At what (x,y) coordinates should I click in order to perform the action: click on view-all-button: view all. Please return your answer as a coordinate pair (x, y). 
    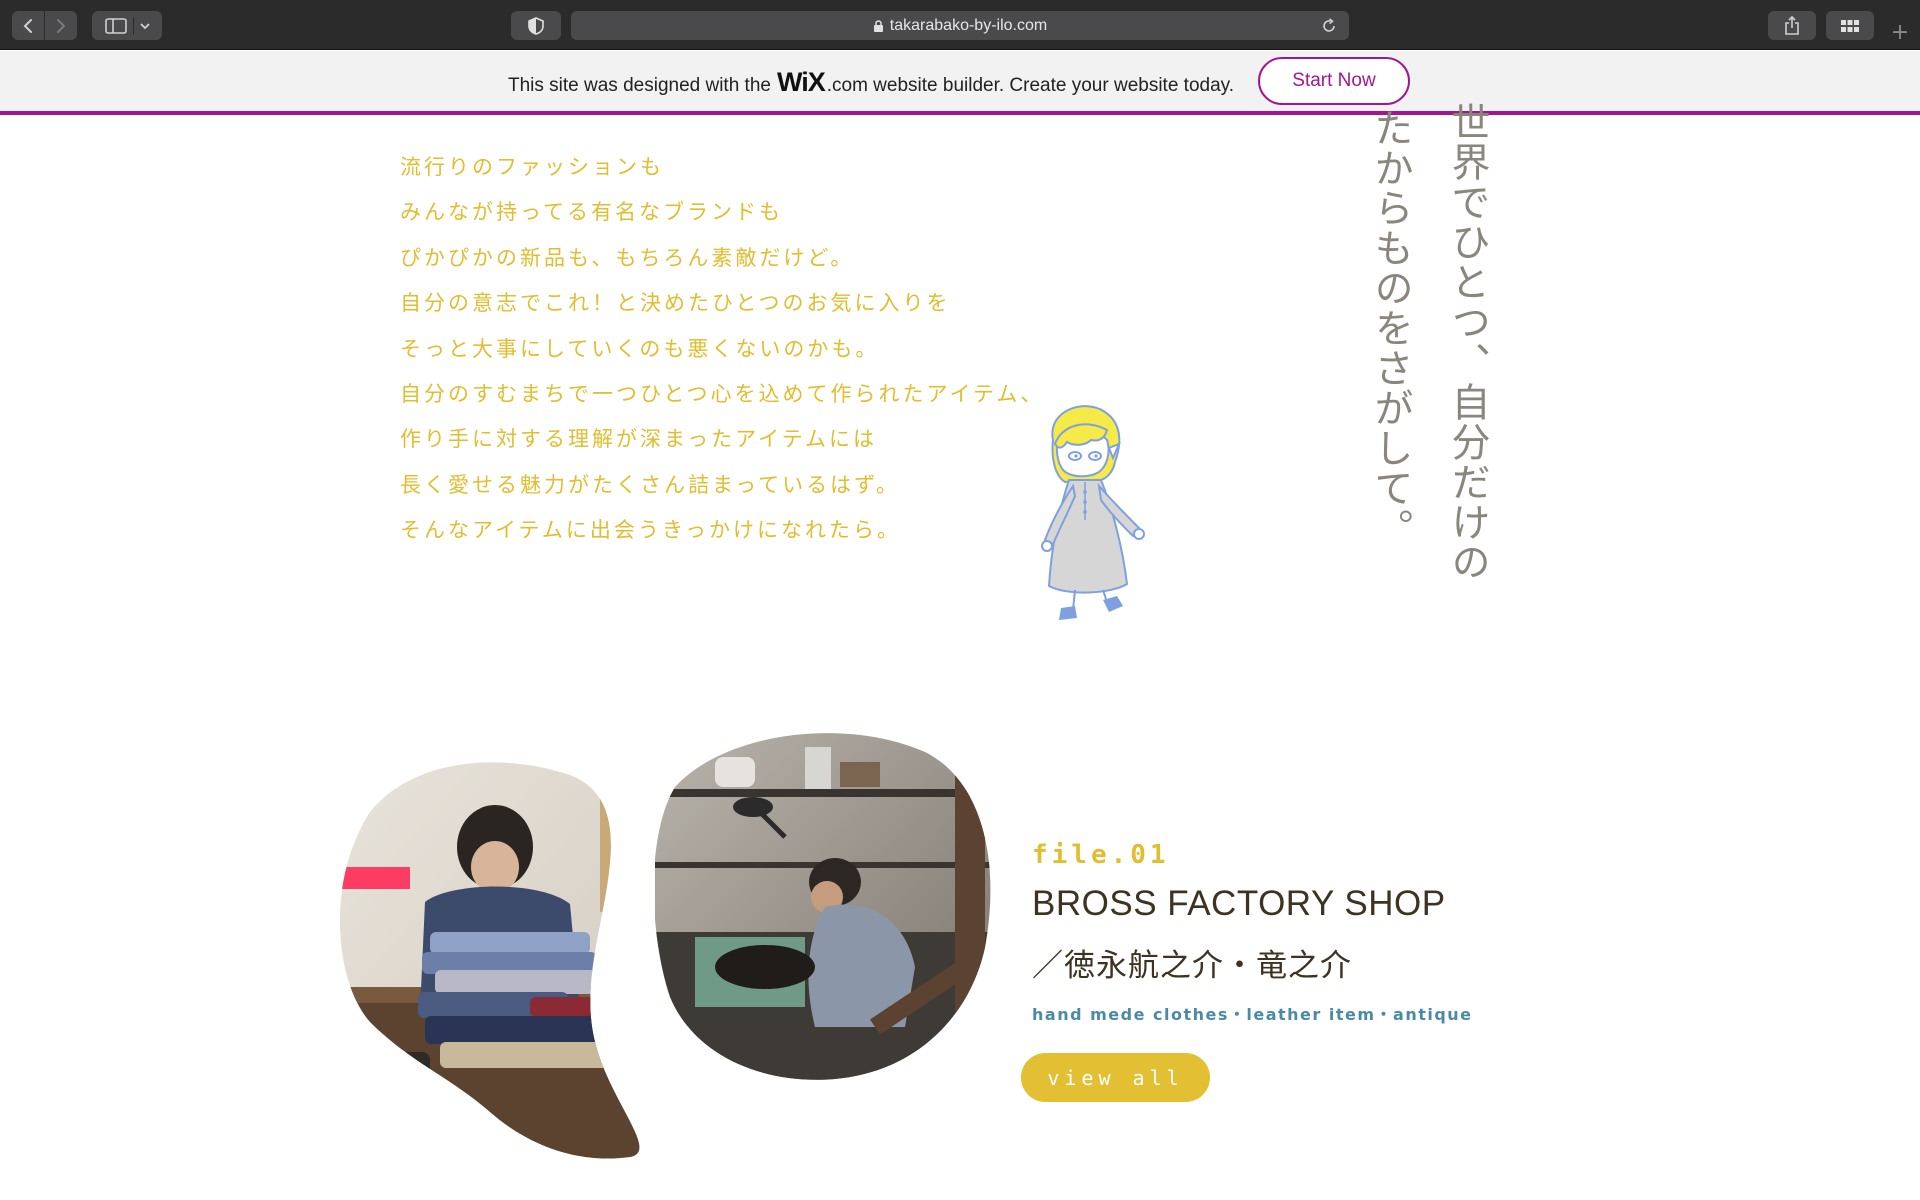
    Looking at the image, I should click on (1115, 1077).